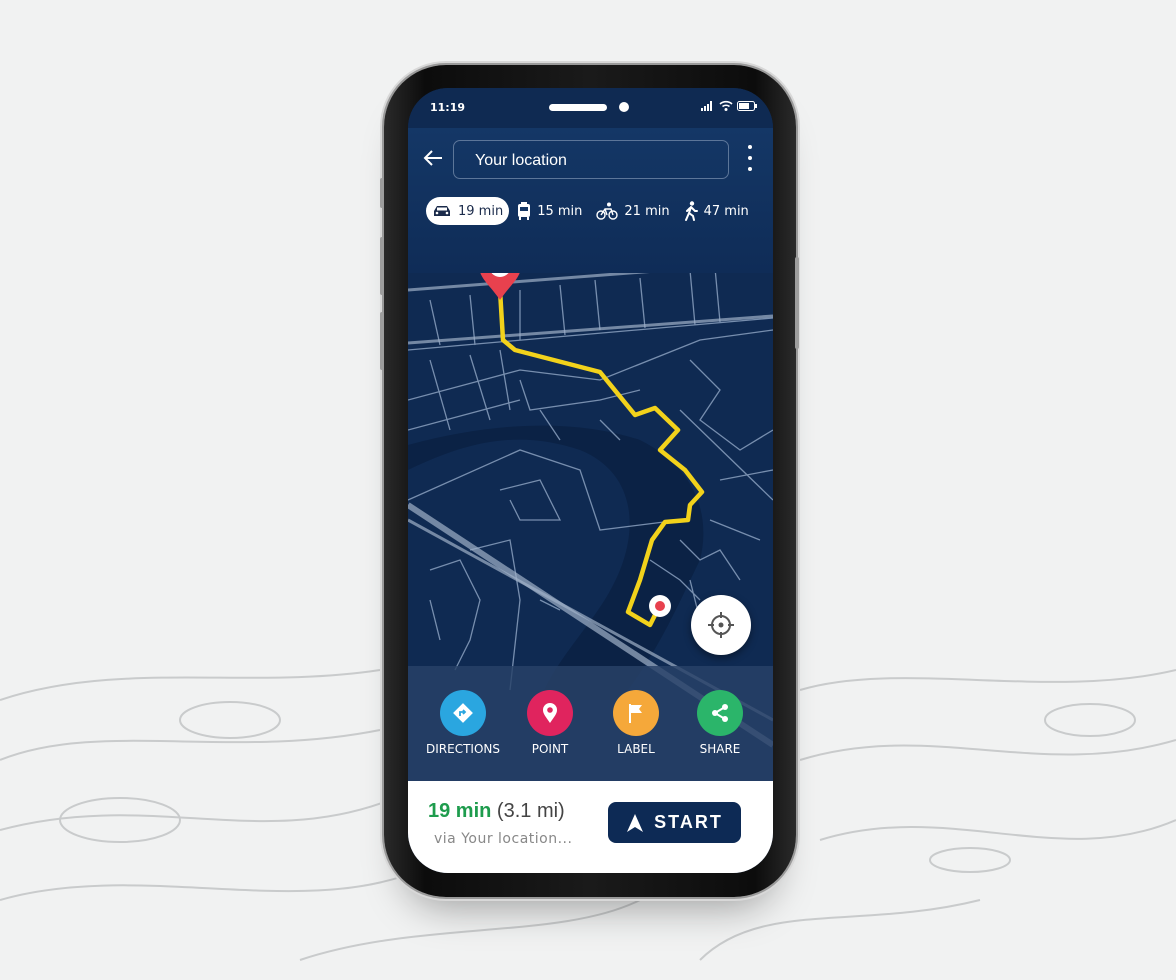 Image resolution: width=1176 pixels, height=980 pixels. I want to click on bus-icon, so click(524, 211).